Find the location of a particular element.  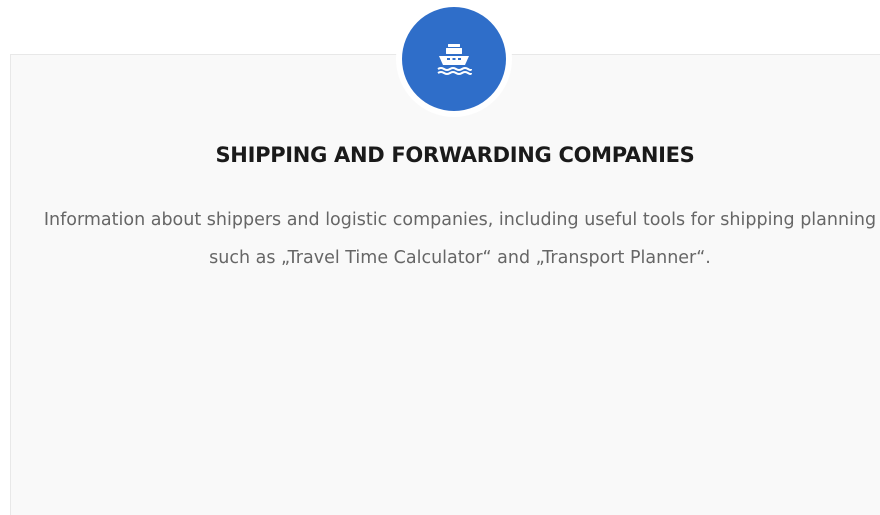

ship-icon is located at coordinates (454, 59).